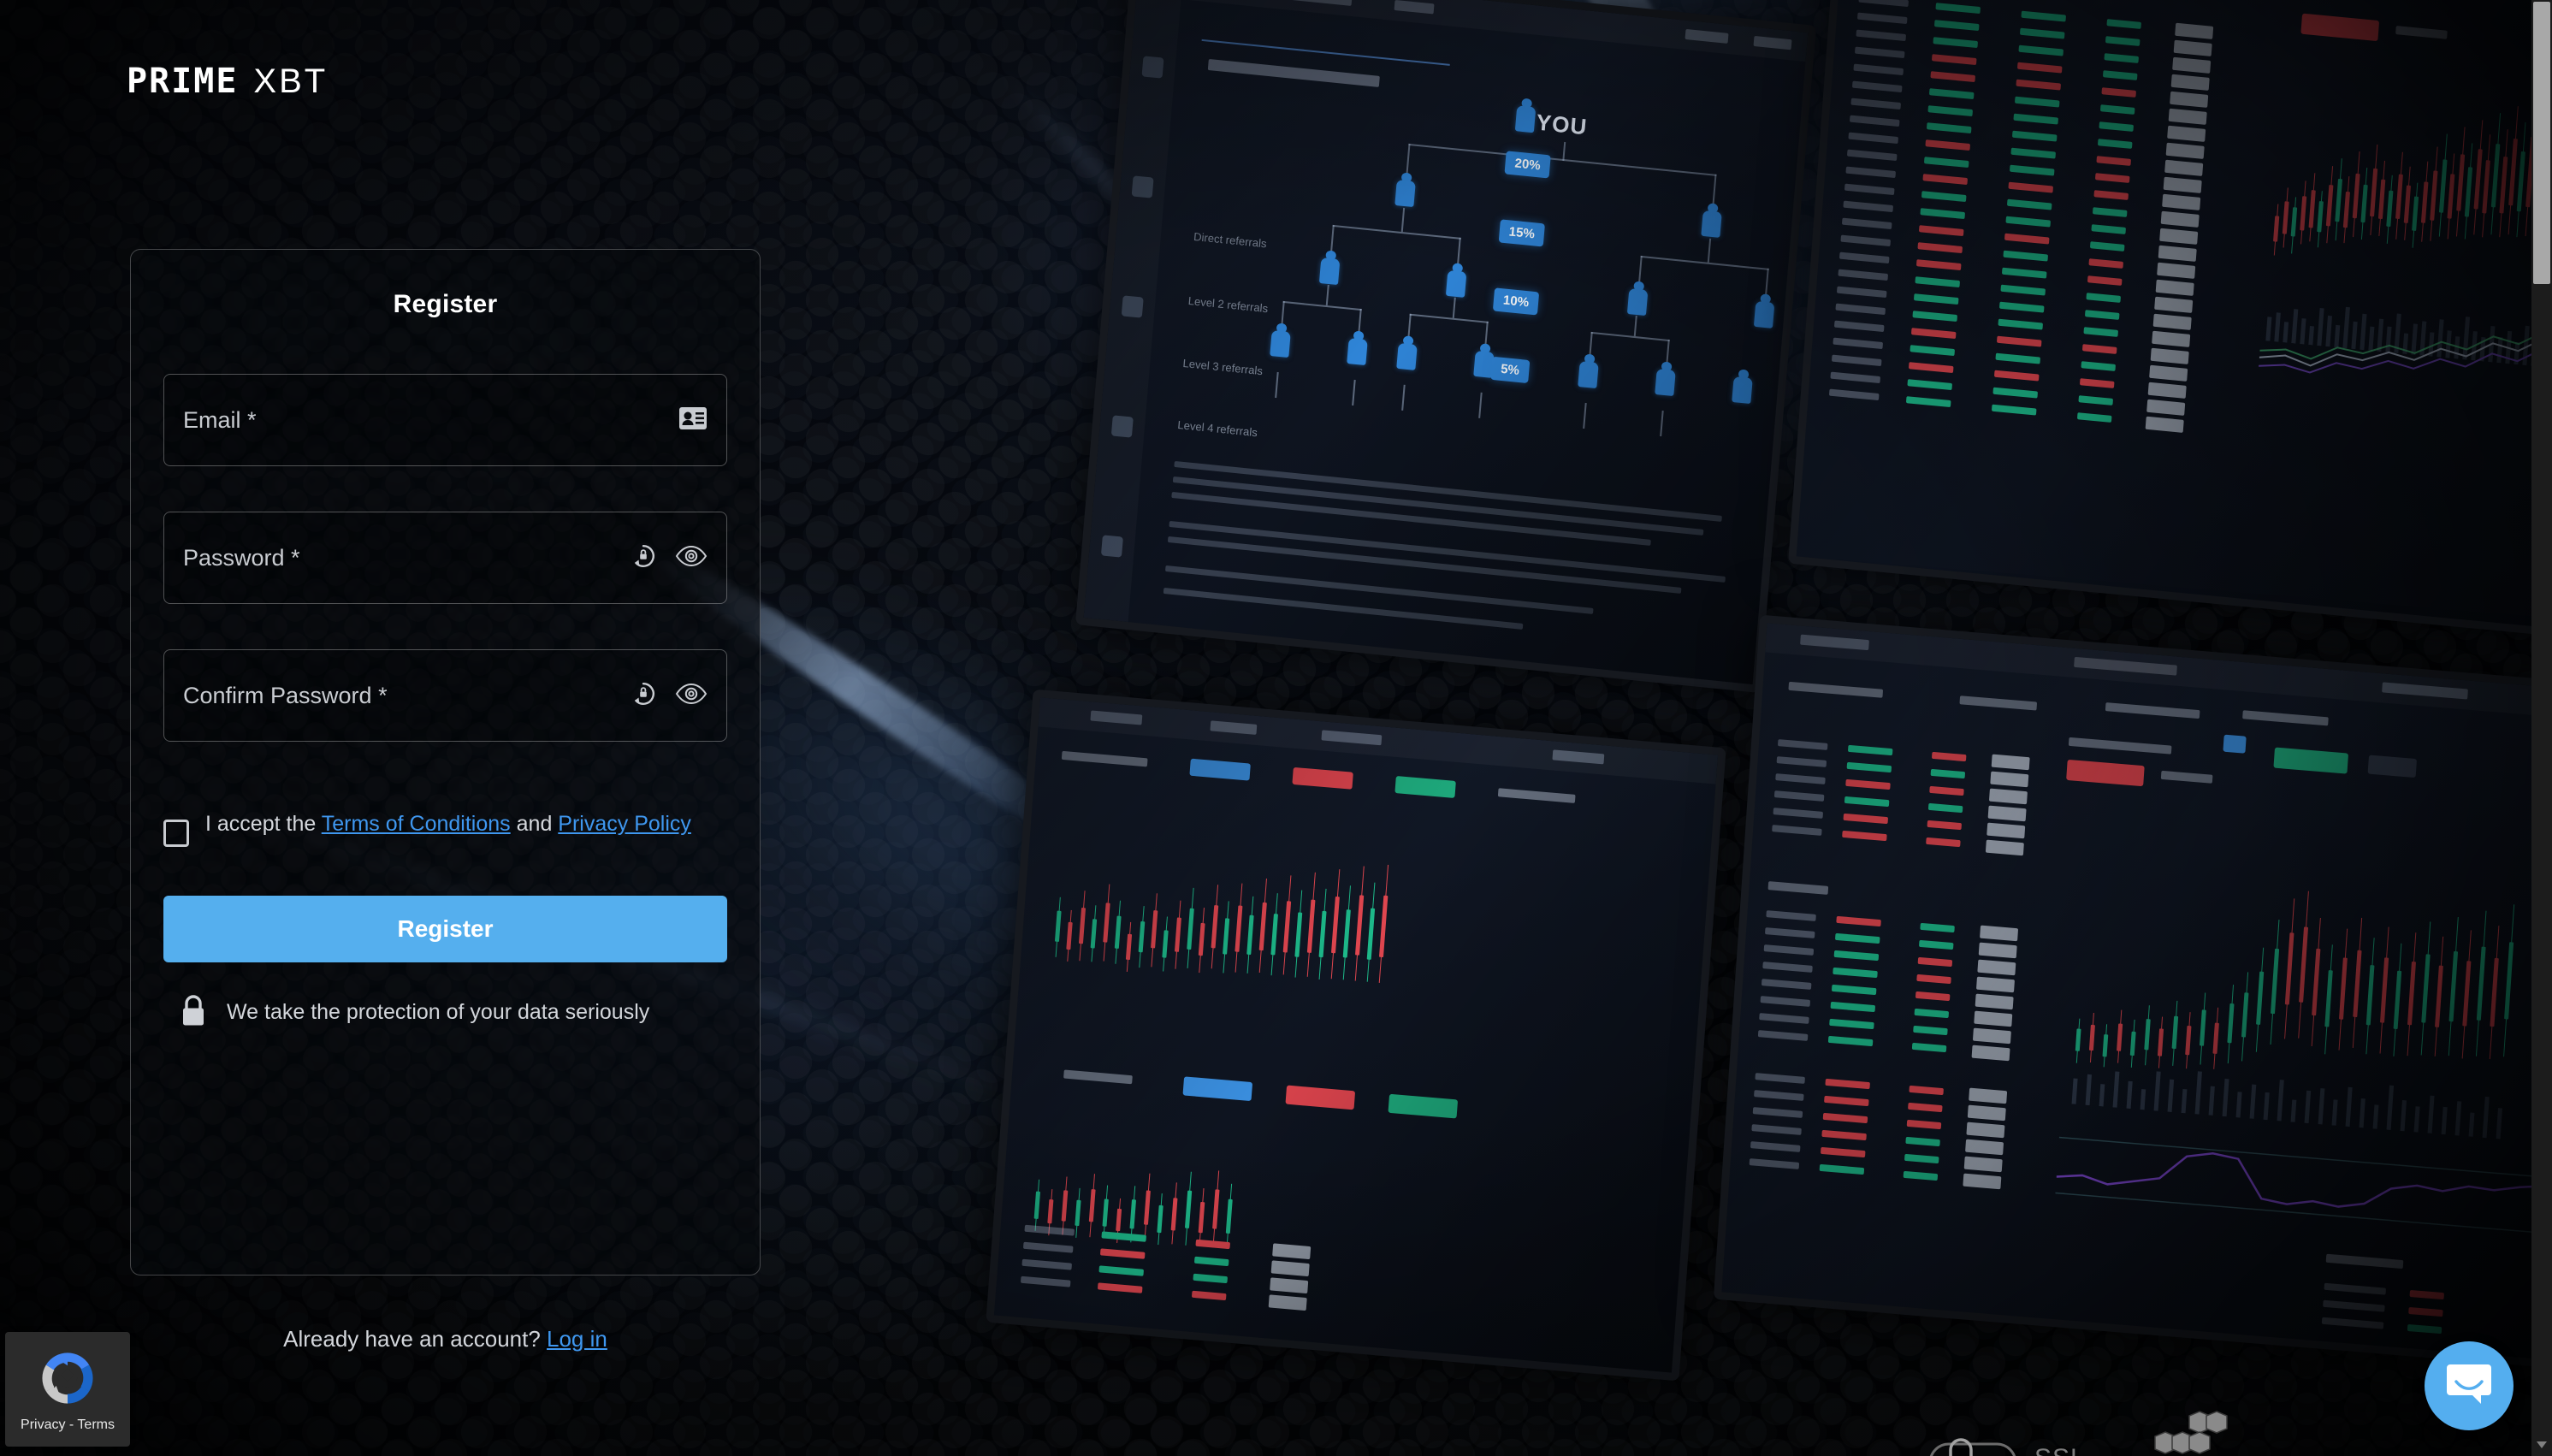 The height and width of the screenshot is (1456, 2552). Describe the element at coordinates (445, 420) in the screenshot. I see `email-field: Email *` at that location.